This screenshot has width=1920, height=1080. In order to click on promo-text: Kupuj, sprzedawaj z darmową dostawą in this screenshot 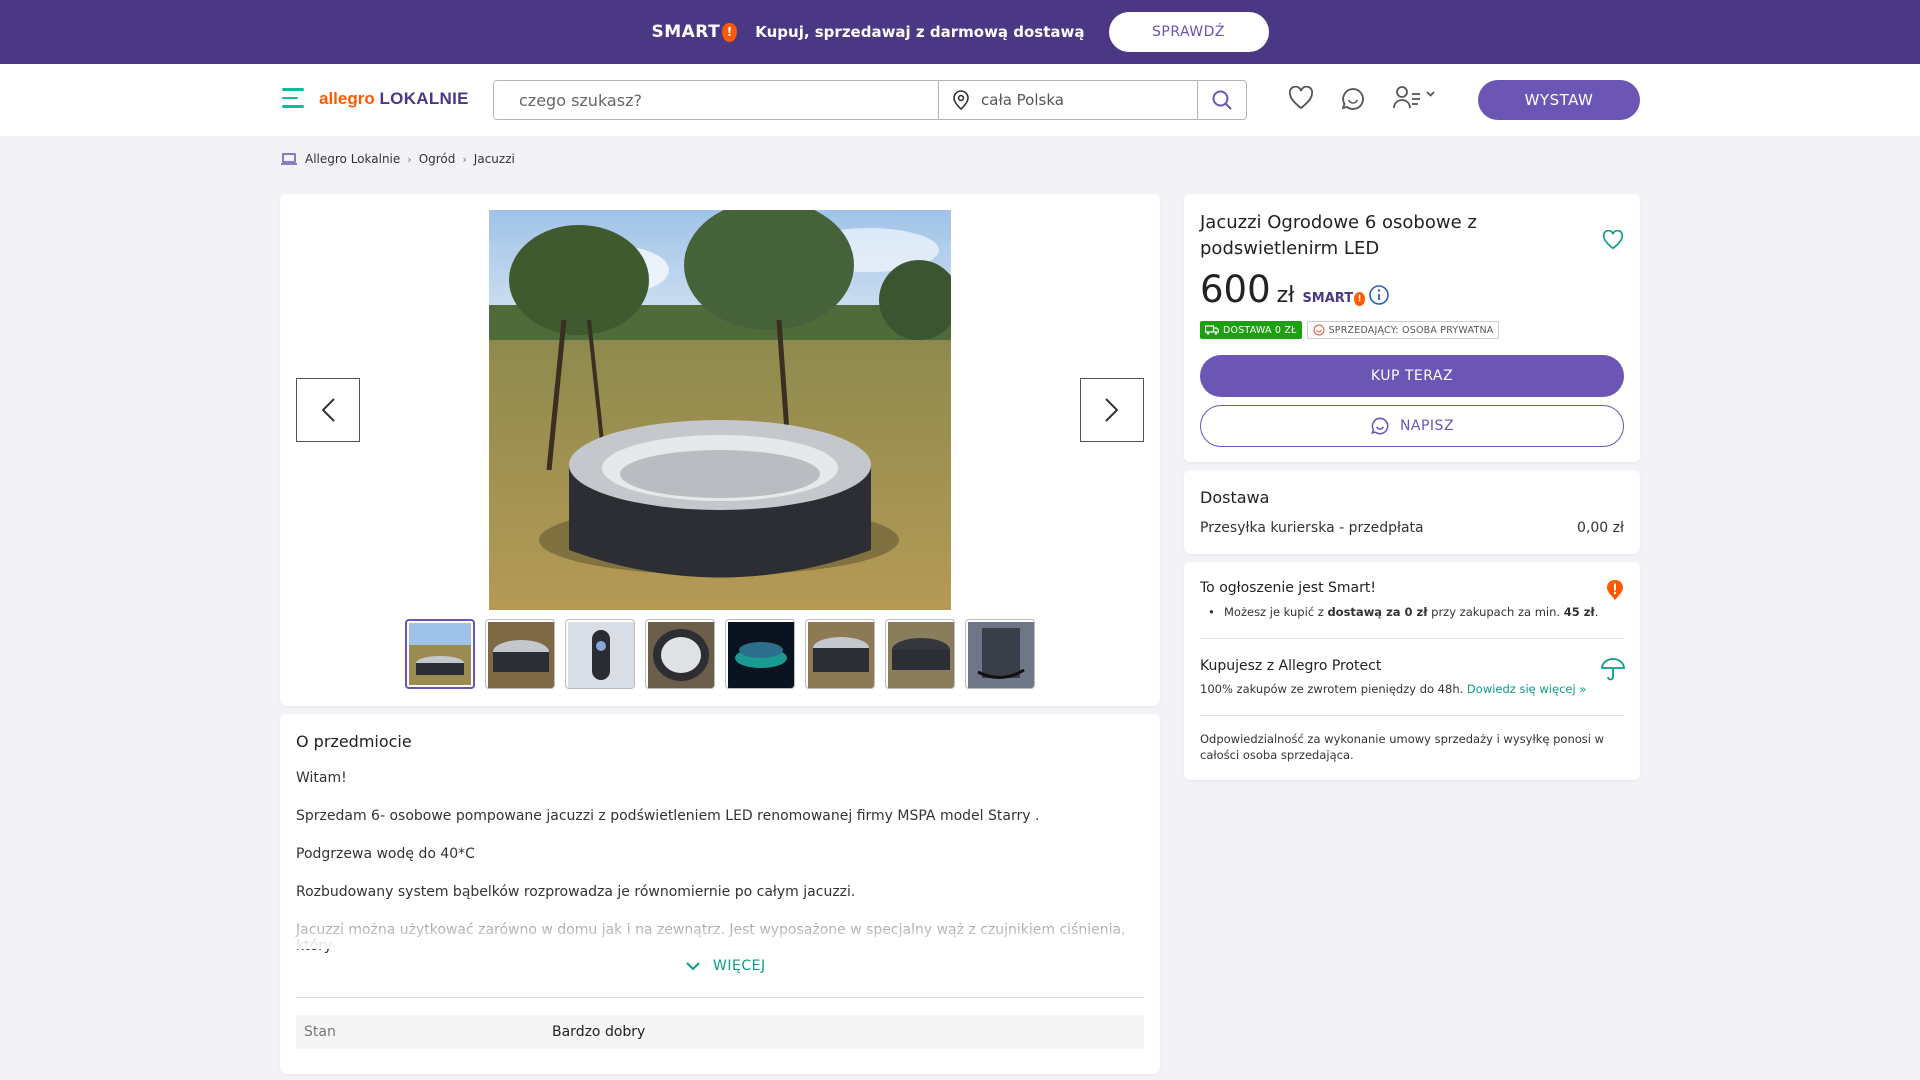, I will do `click(920, 32)`.